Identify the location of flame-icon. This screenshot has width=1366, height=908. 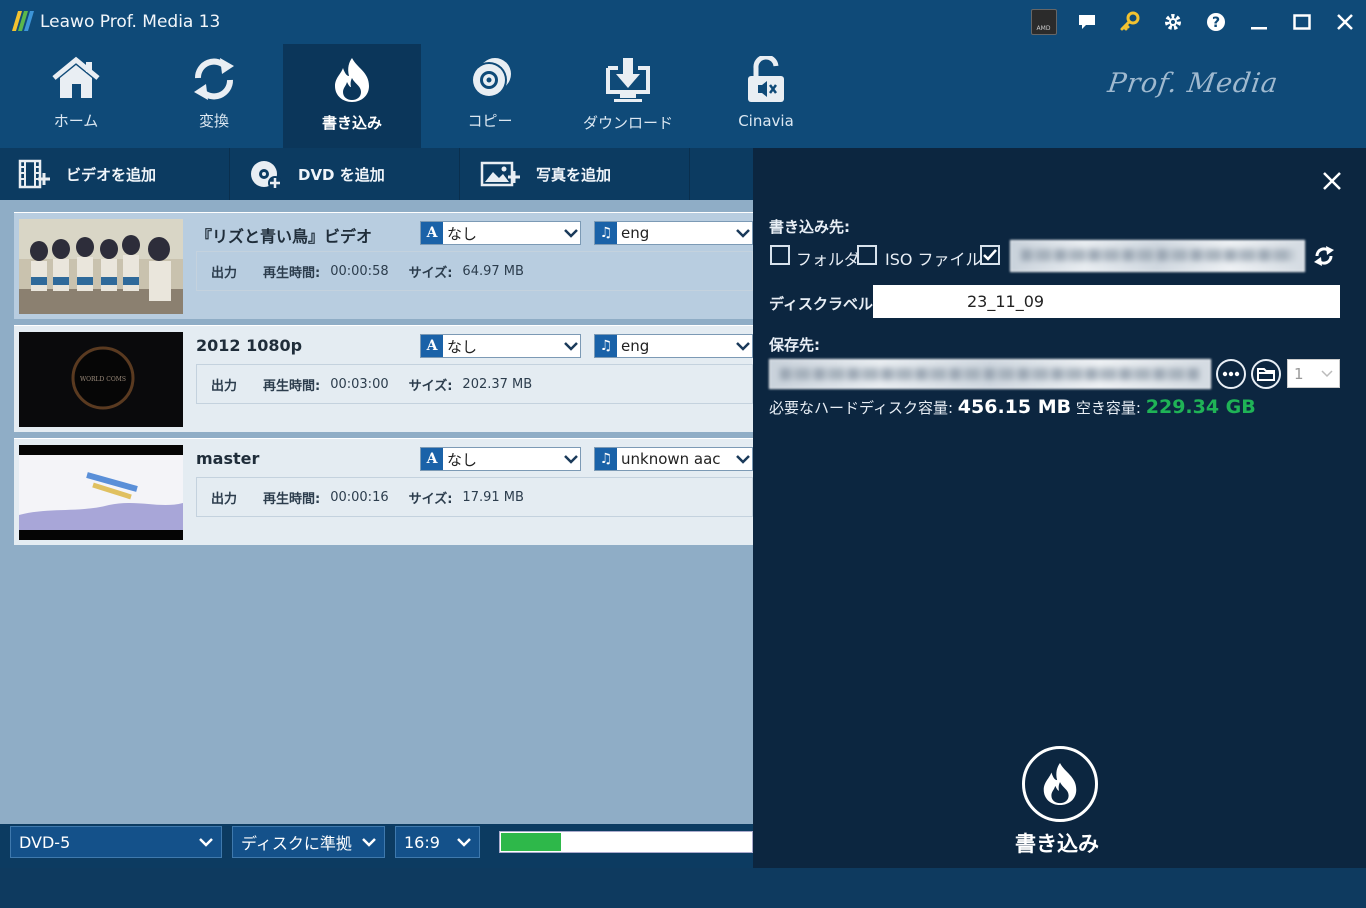
(1060, 784).